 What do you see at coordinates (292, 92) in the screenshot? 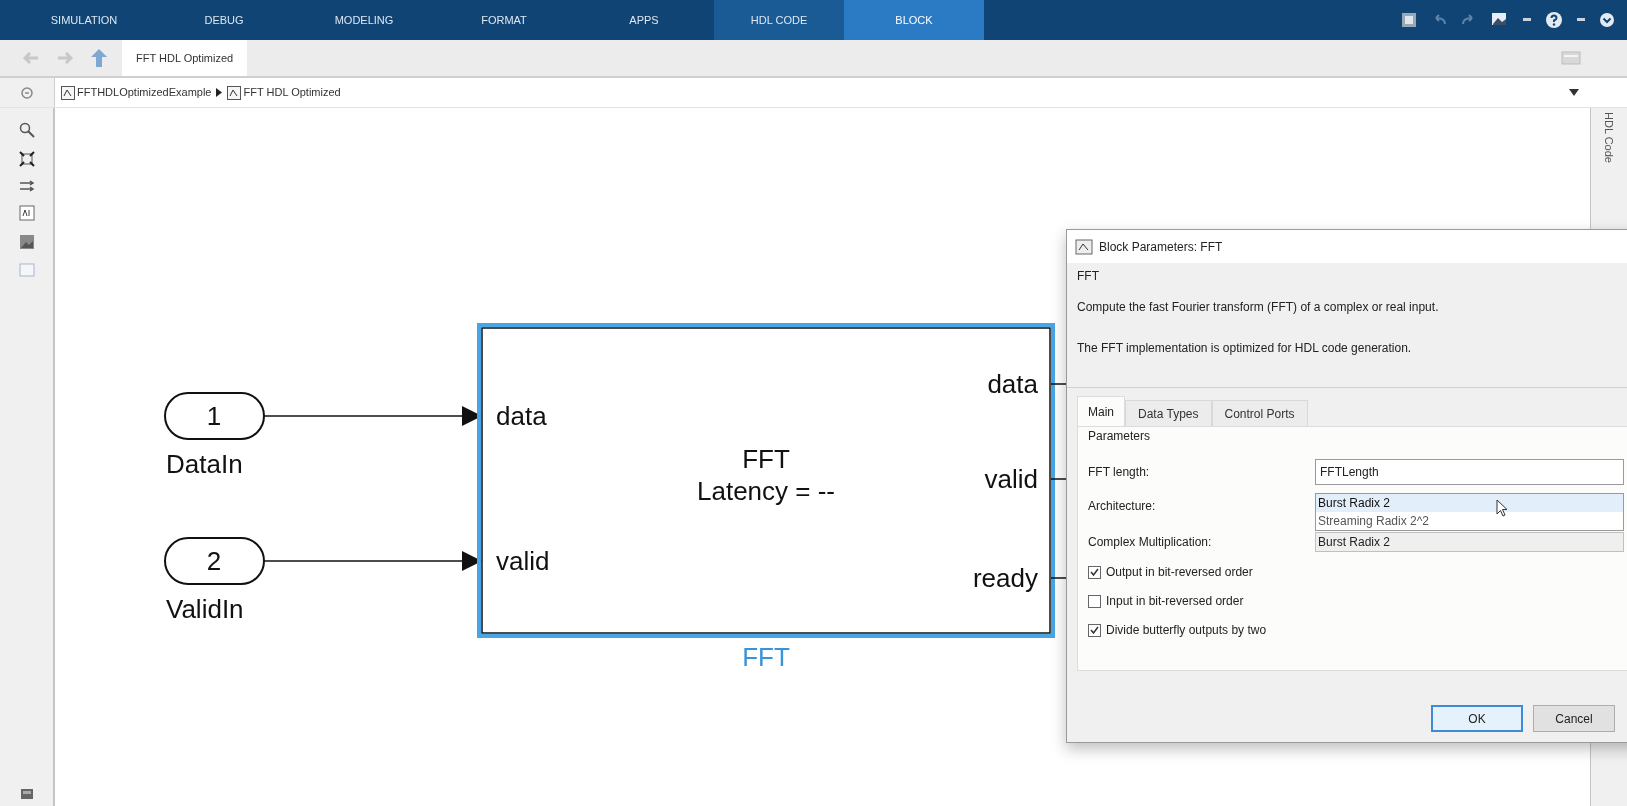
I see `breadcrumb-link: FFT HDL Optimized` at bounding box center [292, 92].